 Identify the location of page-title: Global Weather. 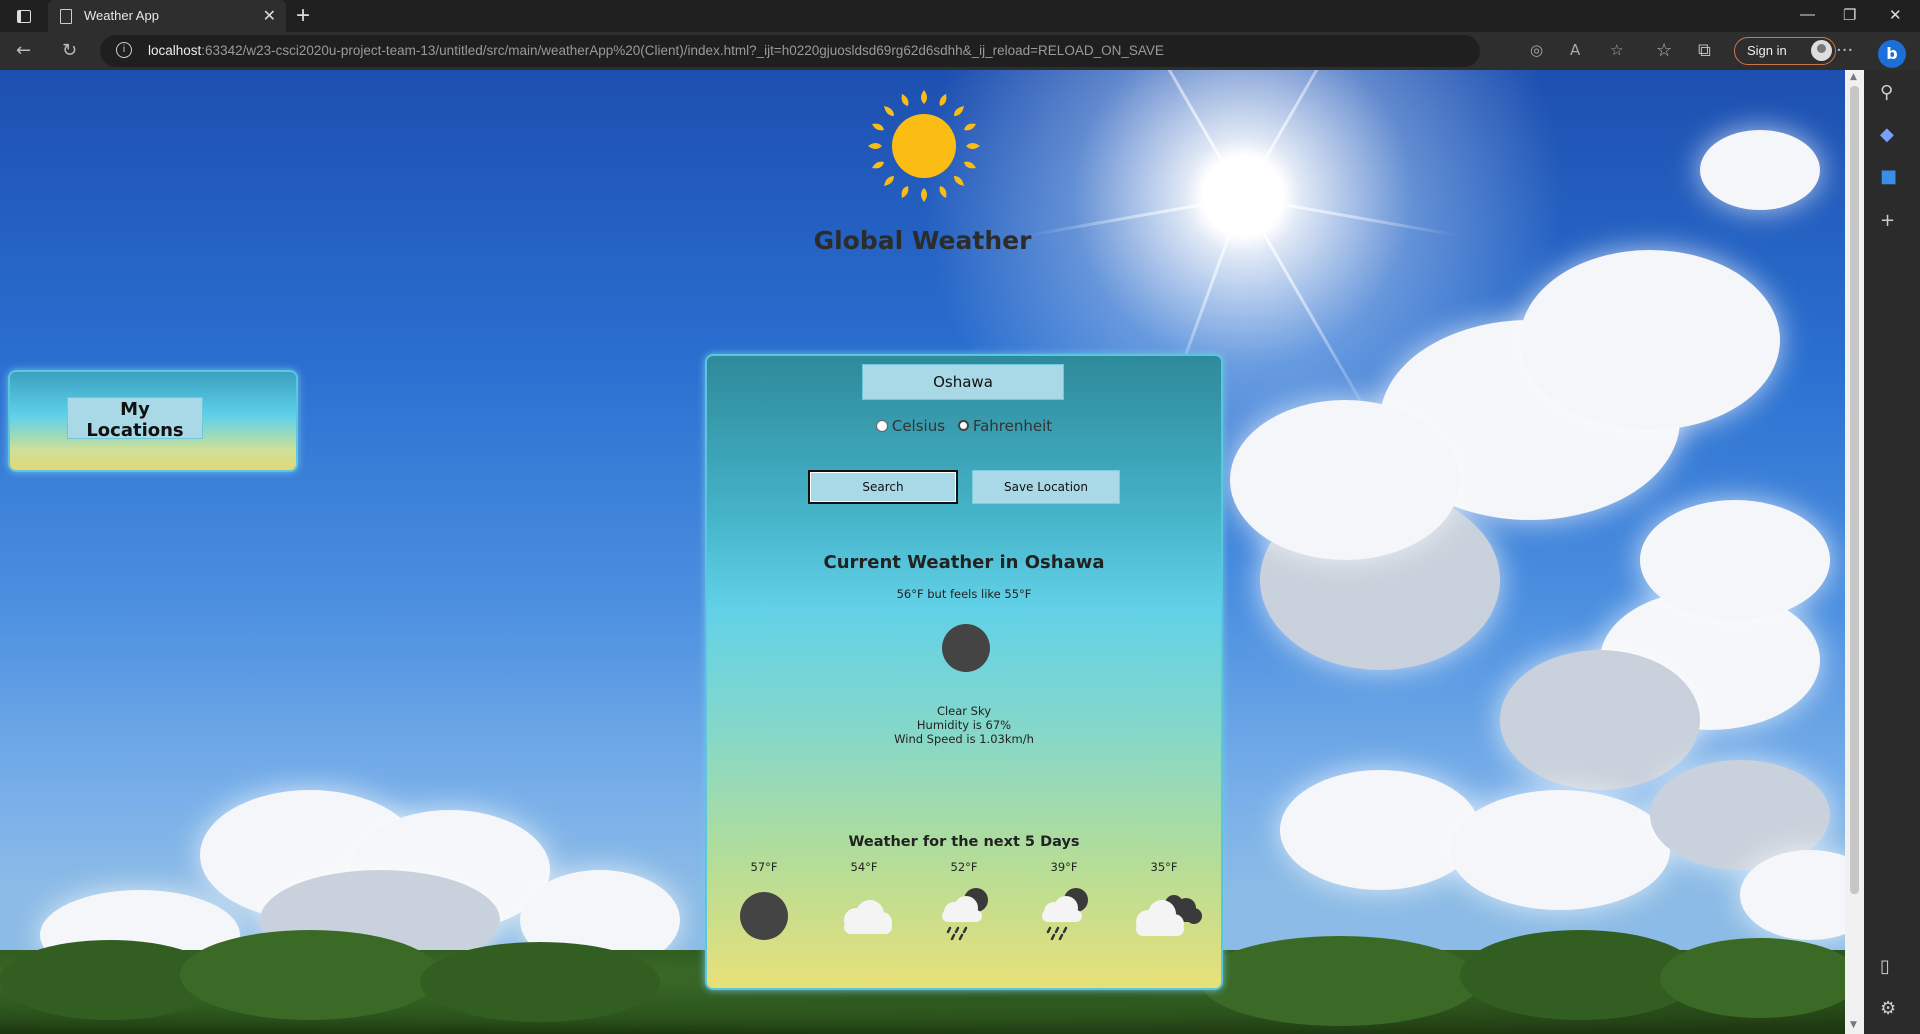
(922, 240).